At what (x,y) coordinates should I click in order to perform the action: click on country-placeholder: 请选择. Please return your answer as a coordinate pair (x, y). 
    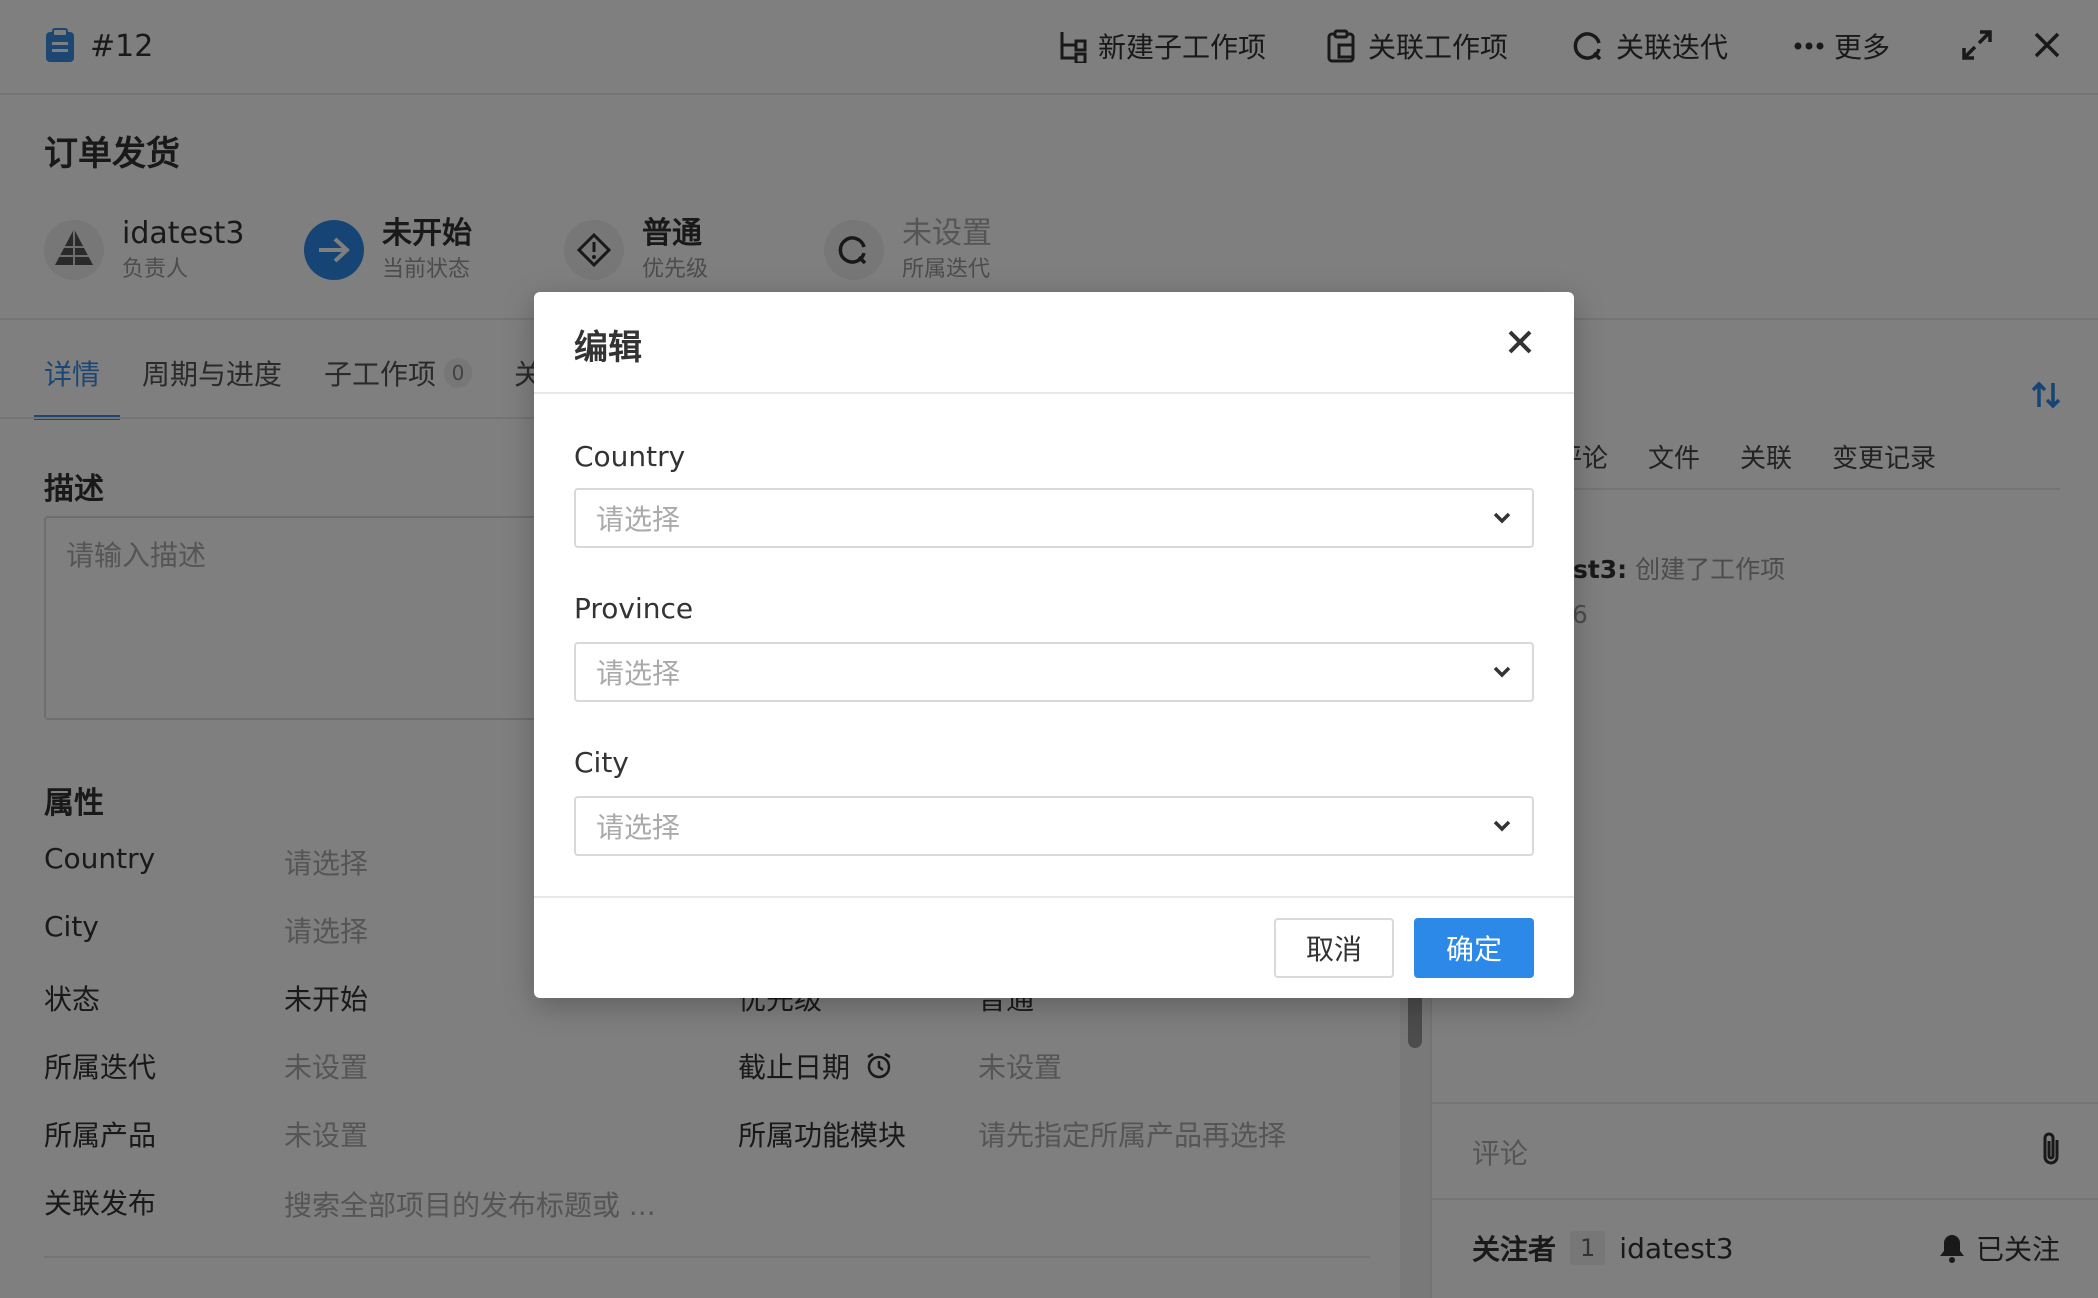
    Looking at the image, I should click on (638, 519).